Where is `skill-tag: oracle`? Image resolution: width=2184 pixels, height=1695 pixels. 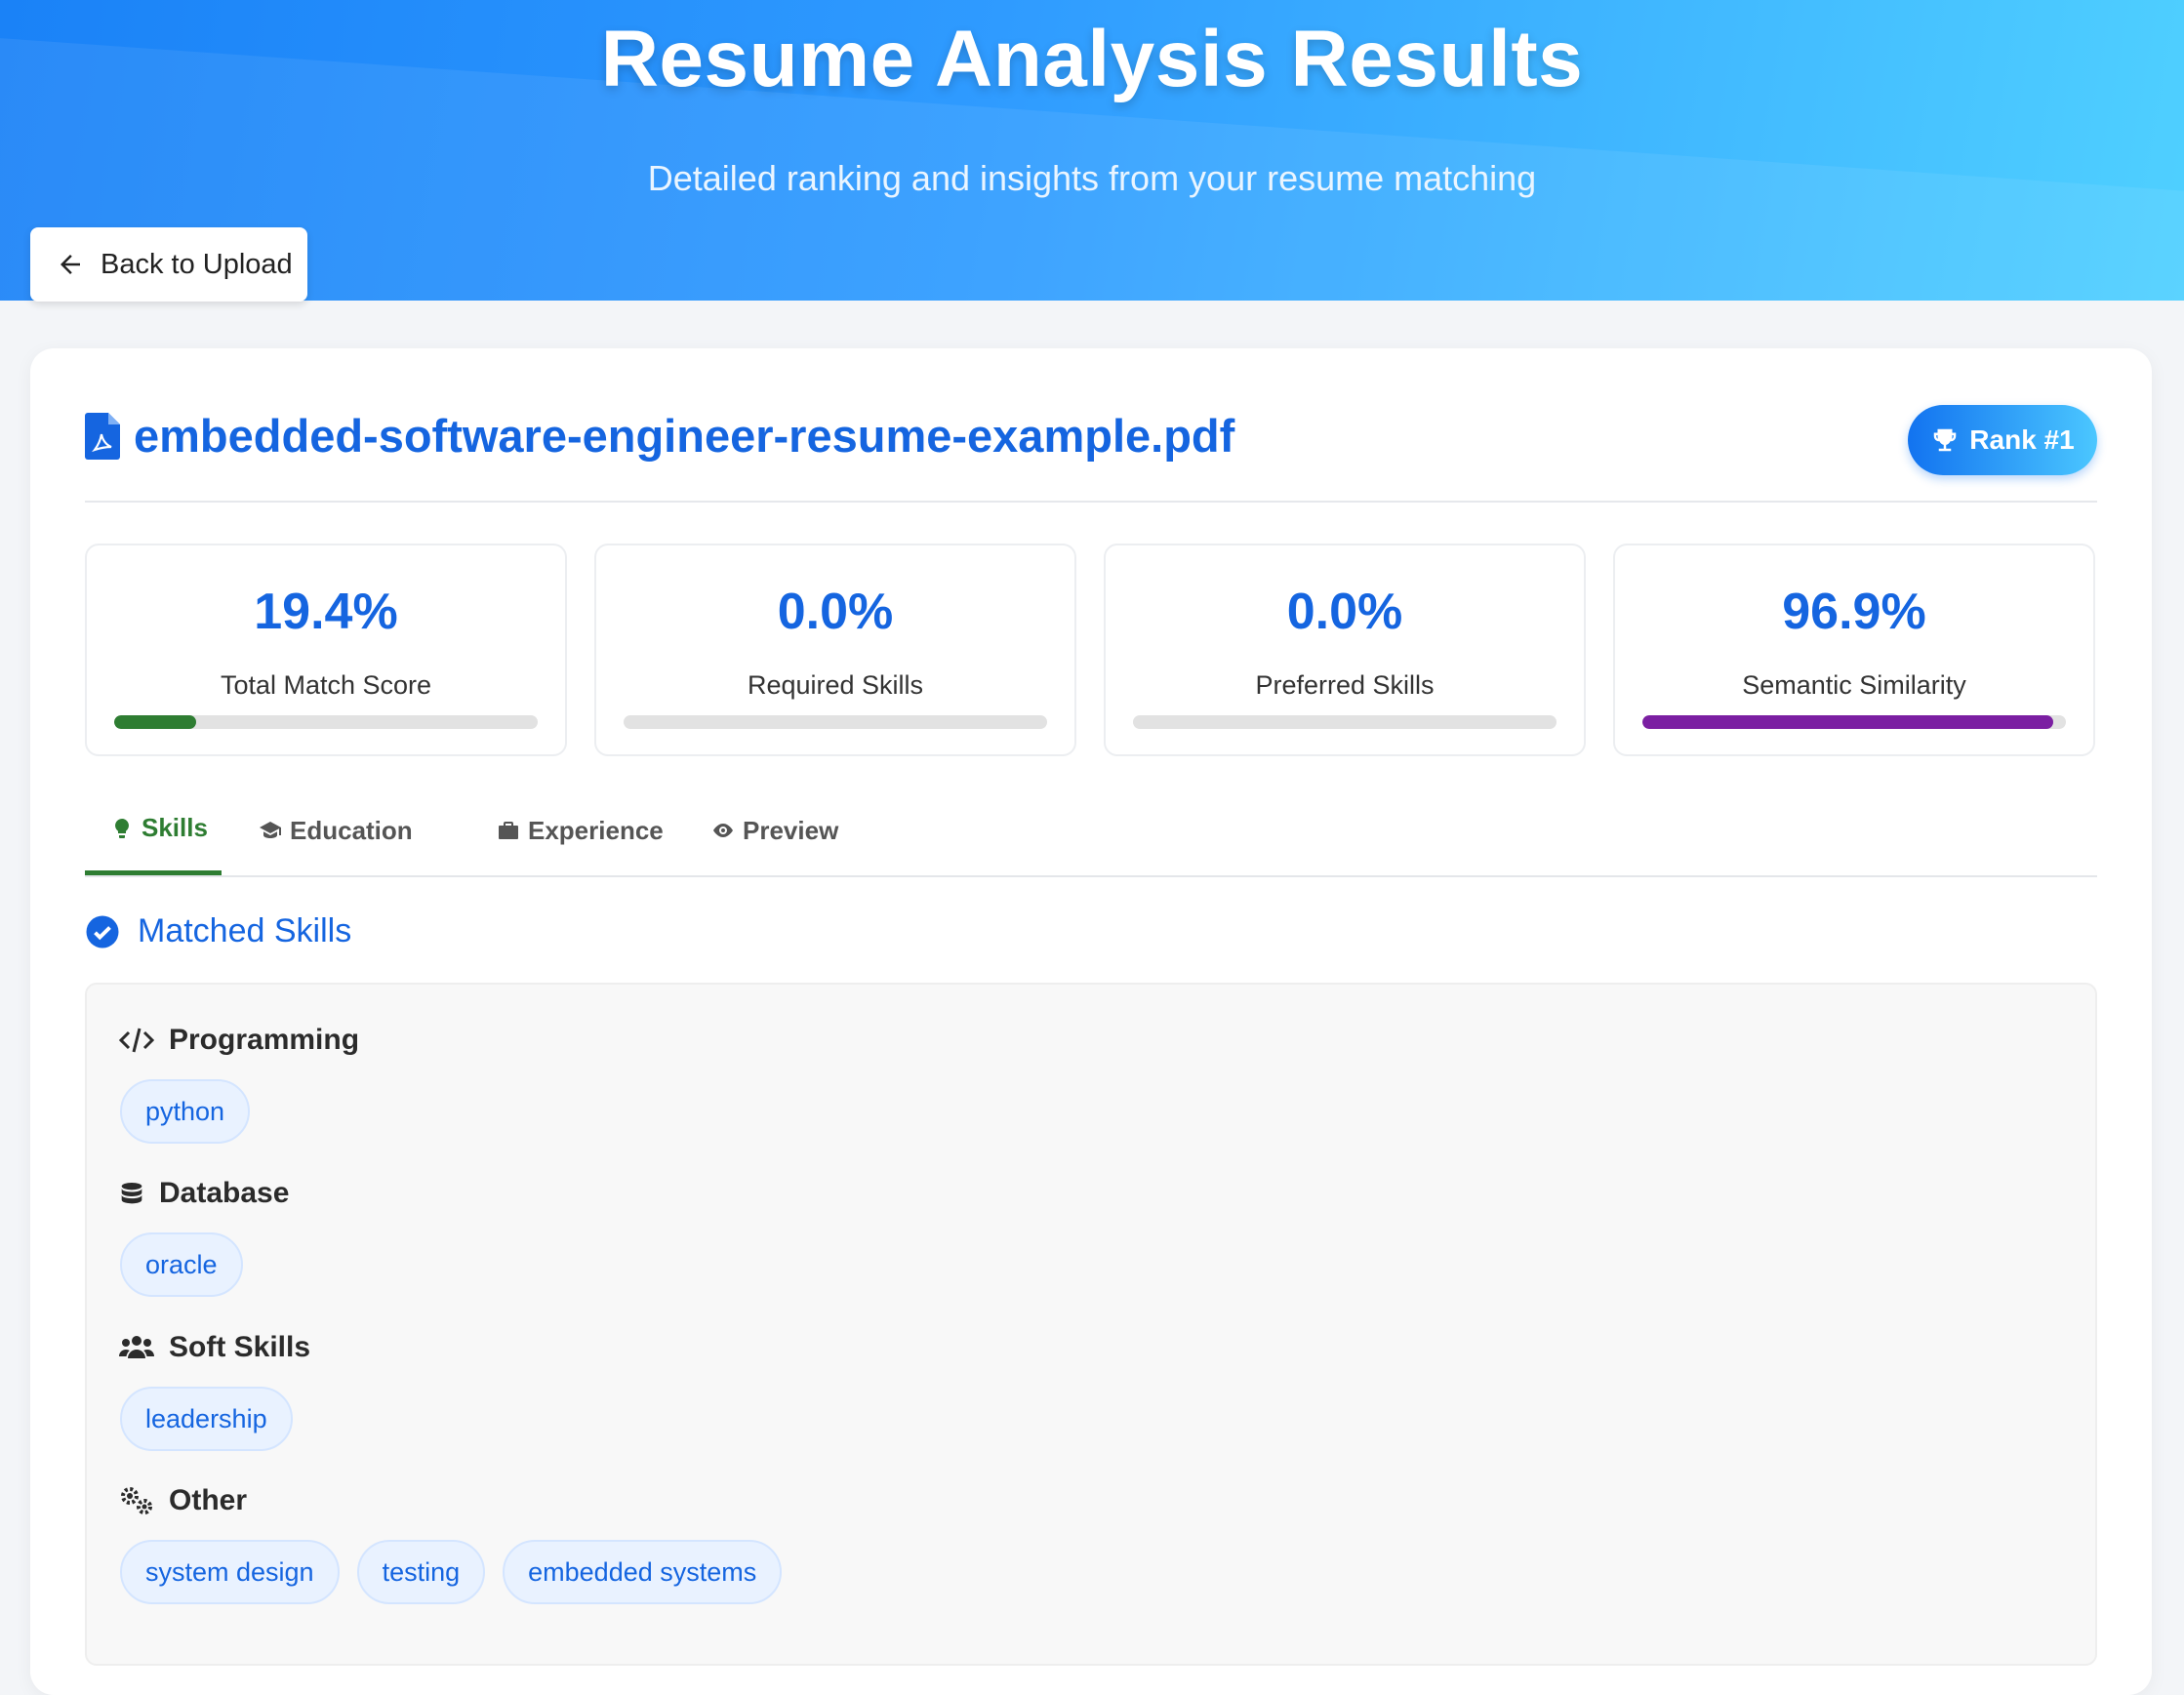 skill-tag: oracle is located at coordinates (181, 1264).